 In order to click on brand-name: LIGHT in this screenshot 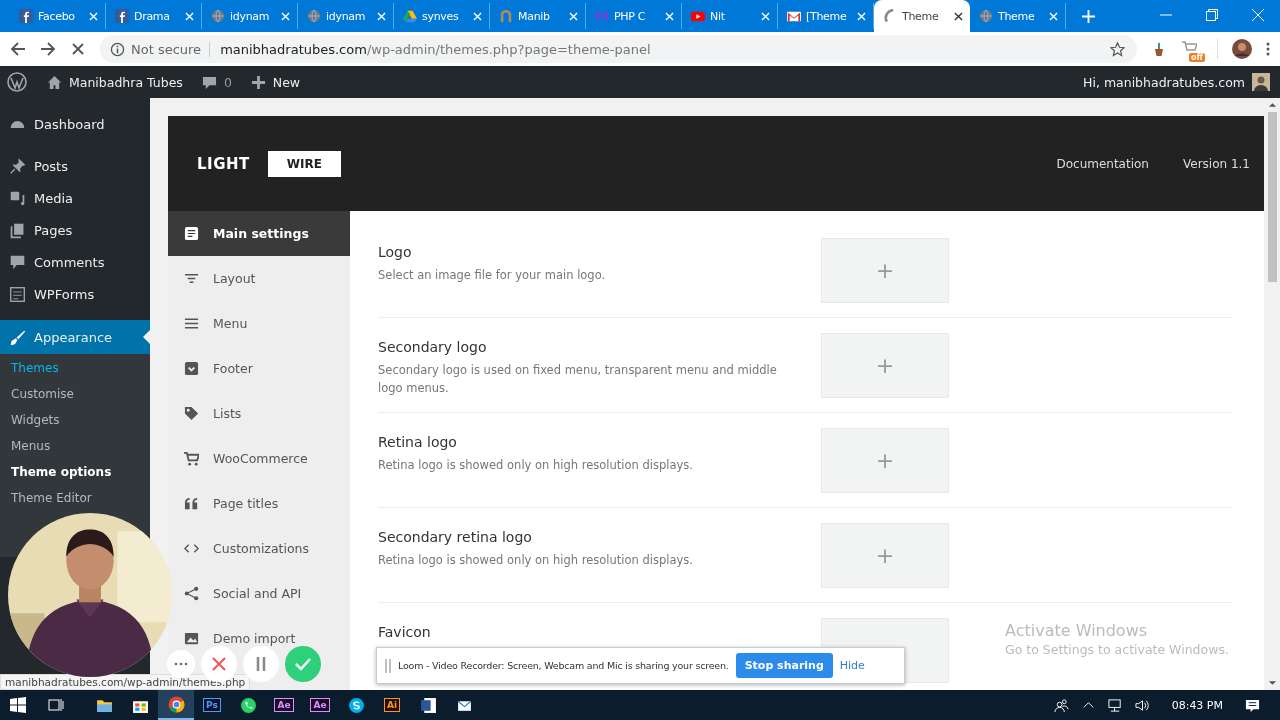, I will do `click(223, 163)`.